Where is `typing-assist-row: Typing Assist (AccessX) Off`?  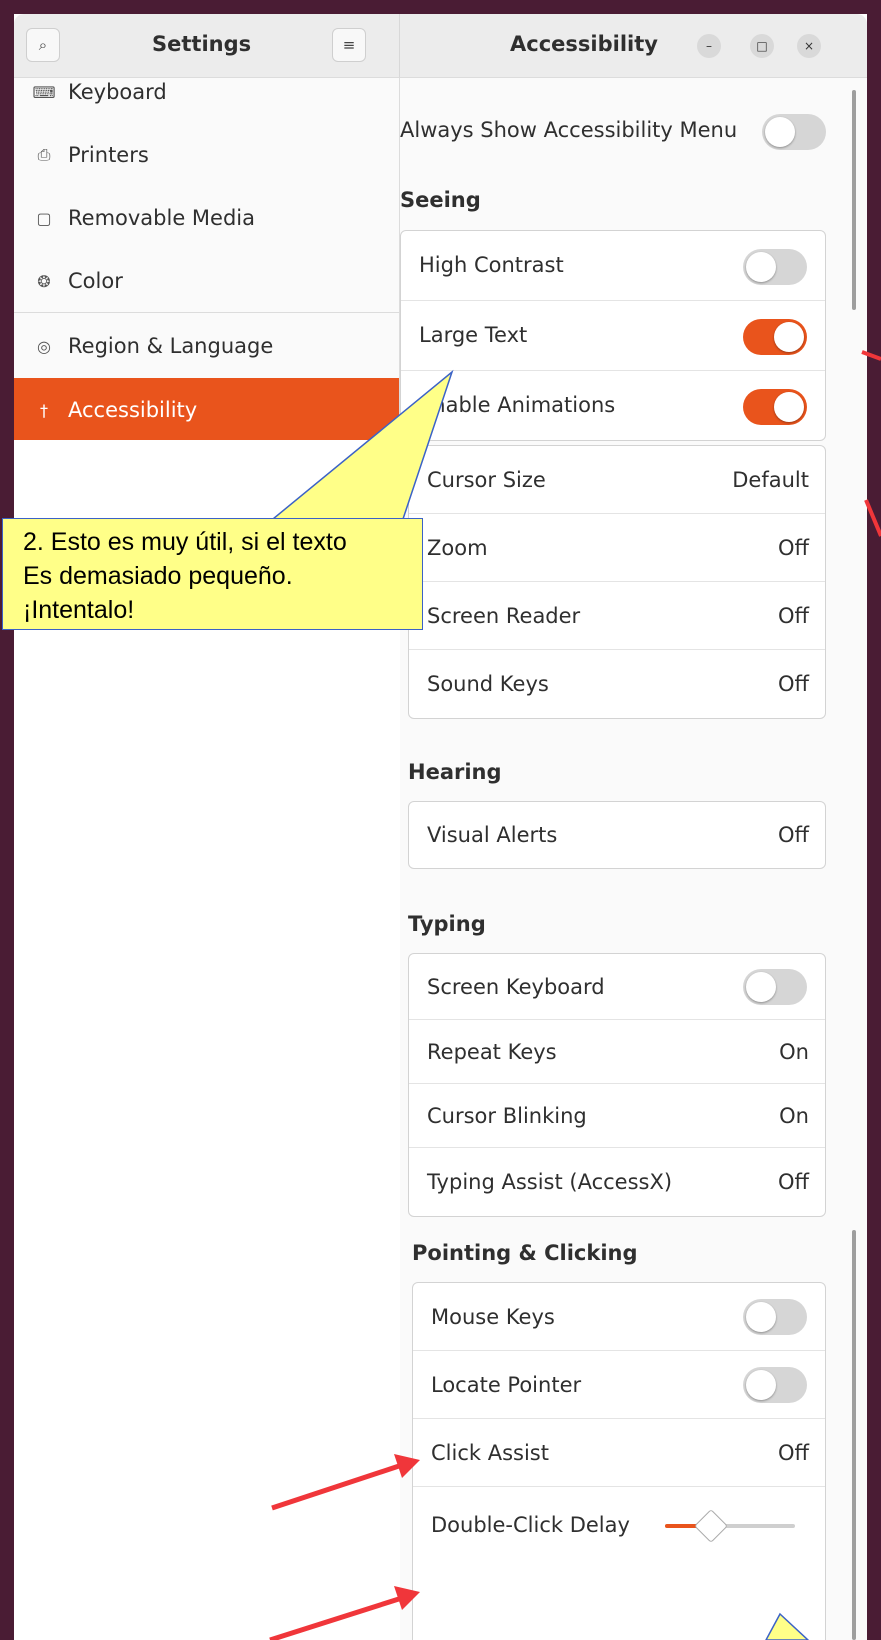 typing-assist-row: Typing Assist (AccessX) Off is located at coordinates (617, 1182).